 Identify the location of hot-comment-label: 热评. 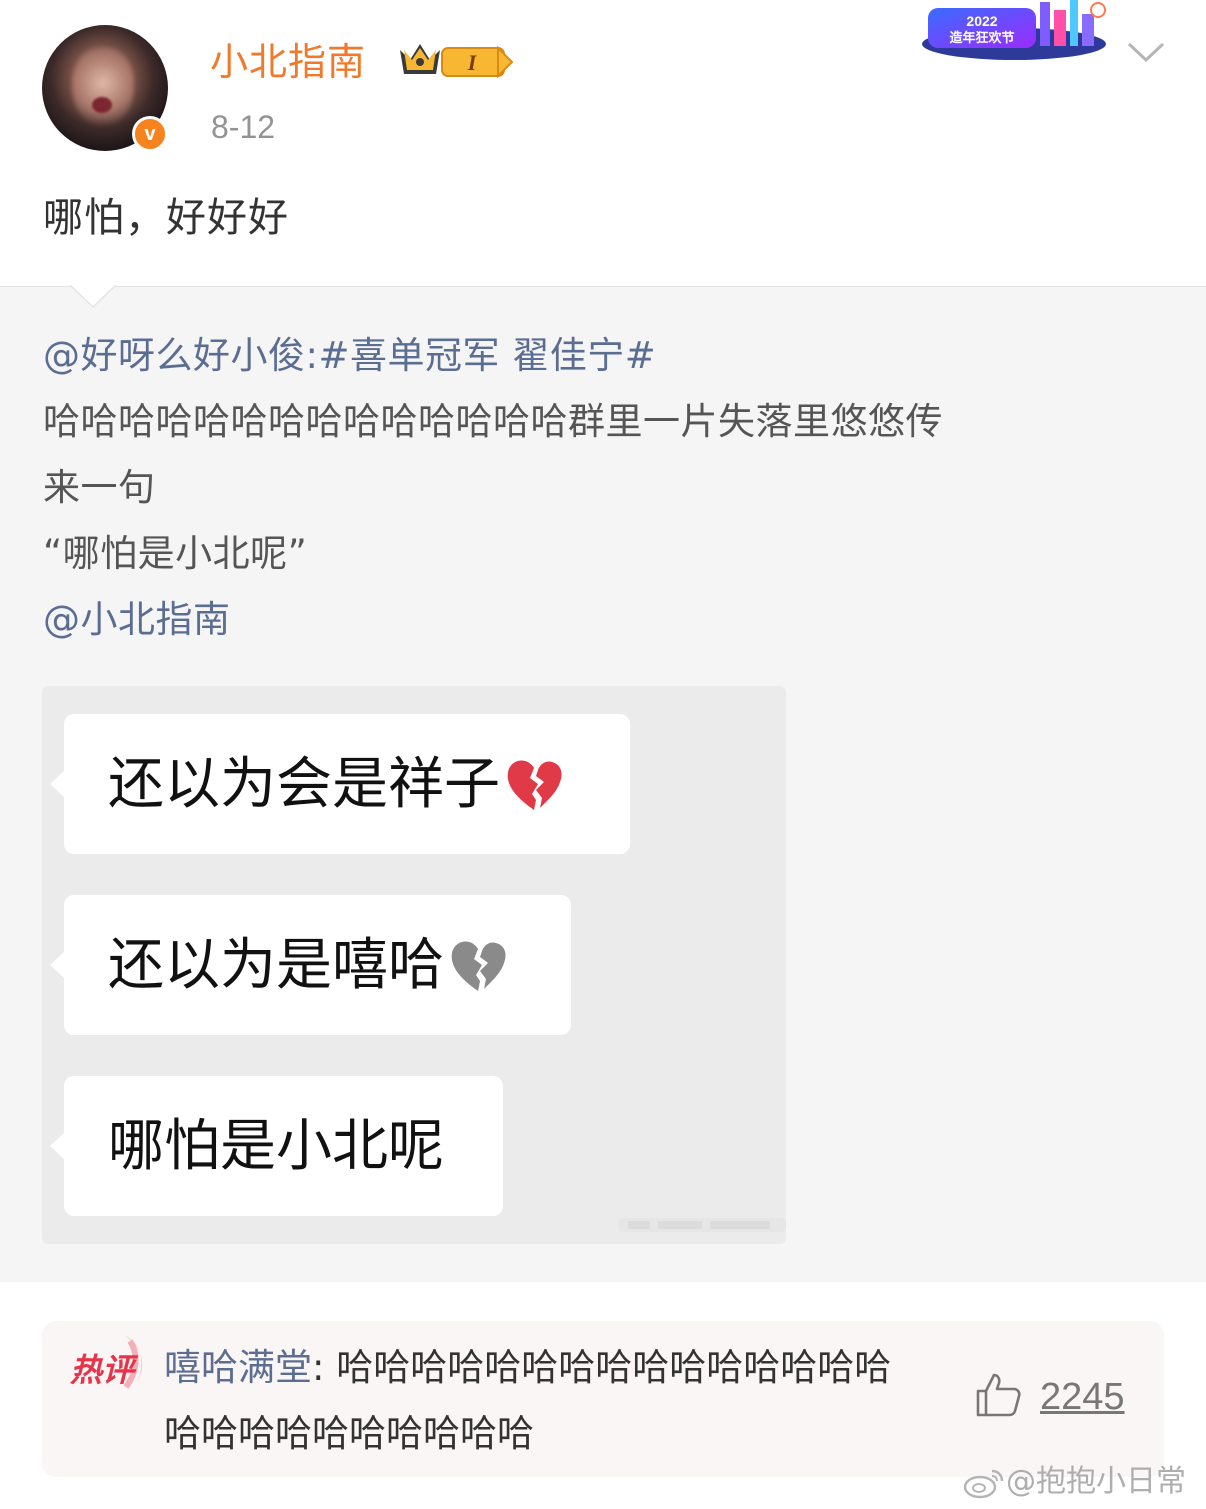
(106, 1362).